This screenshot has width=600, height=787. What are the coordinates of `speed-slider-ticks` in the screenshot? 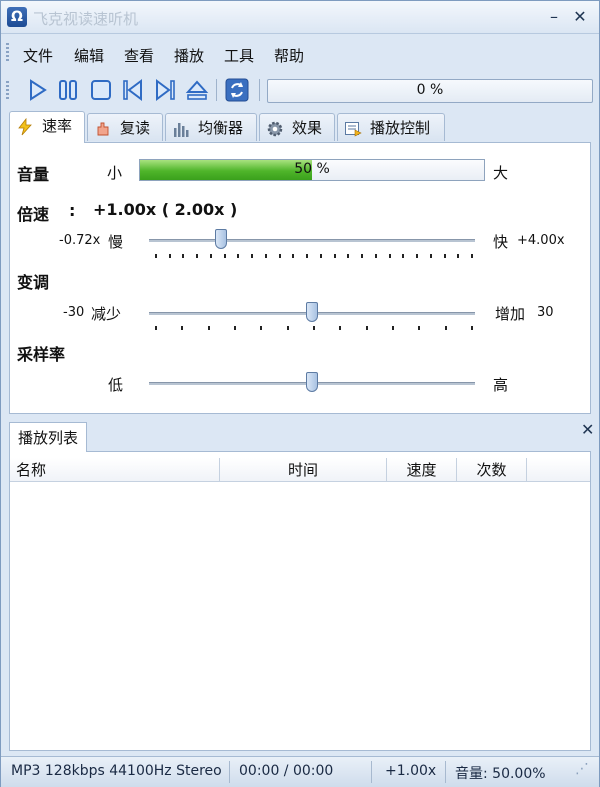 It's located at (314, 256).